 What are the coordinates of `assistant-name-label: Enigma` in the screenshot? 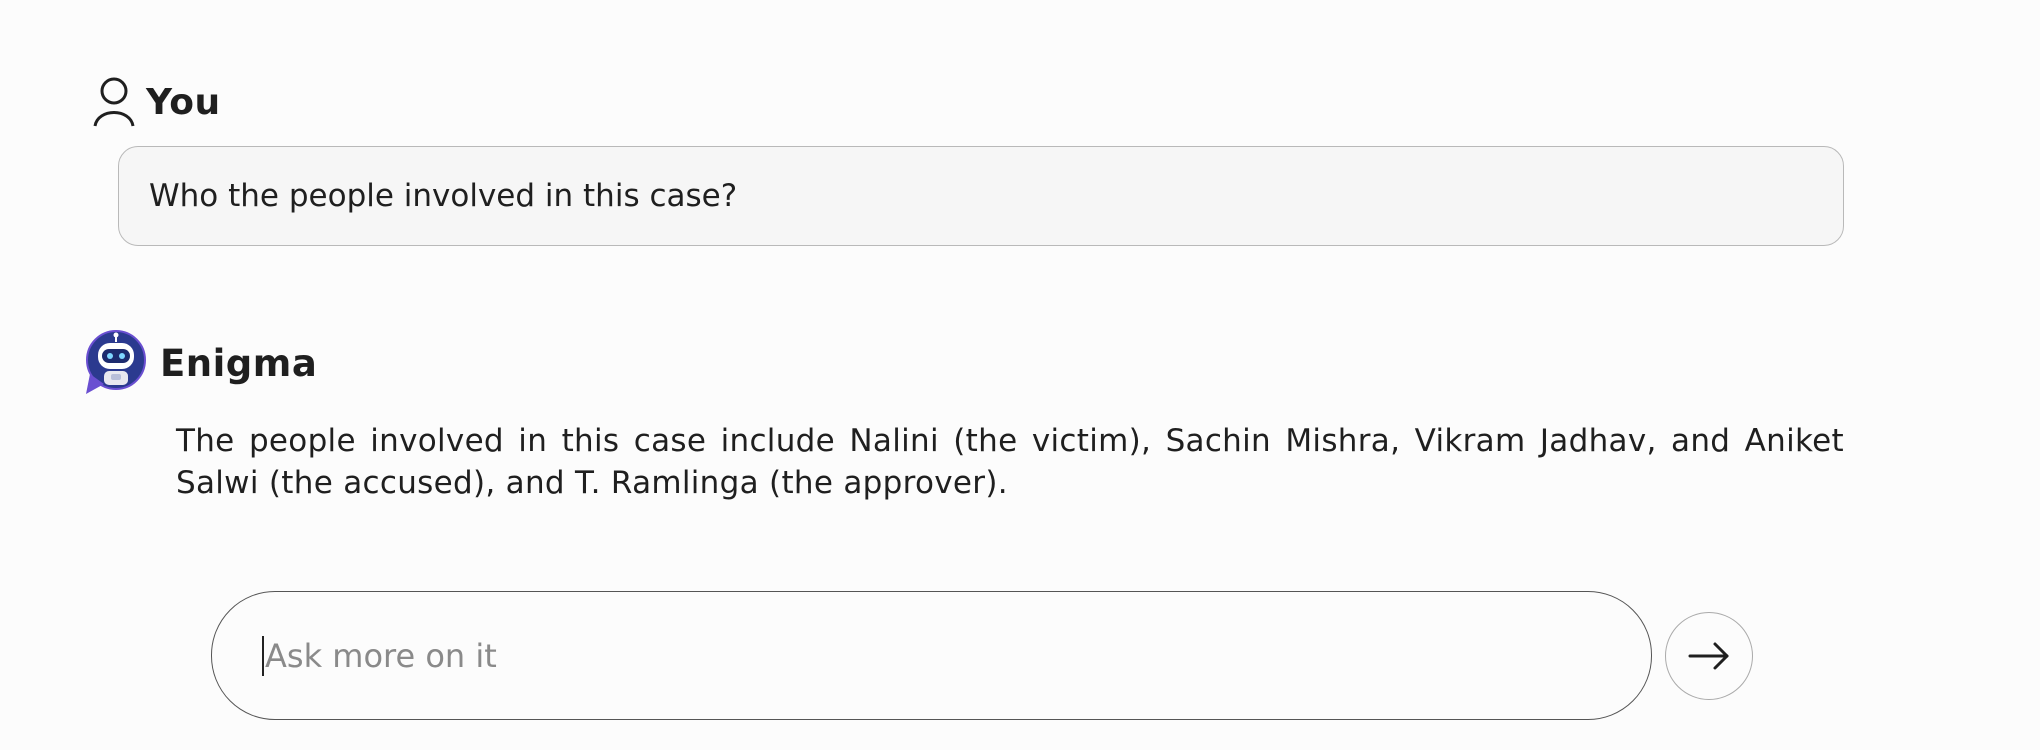 It's located at (239, 363).